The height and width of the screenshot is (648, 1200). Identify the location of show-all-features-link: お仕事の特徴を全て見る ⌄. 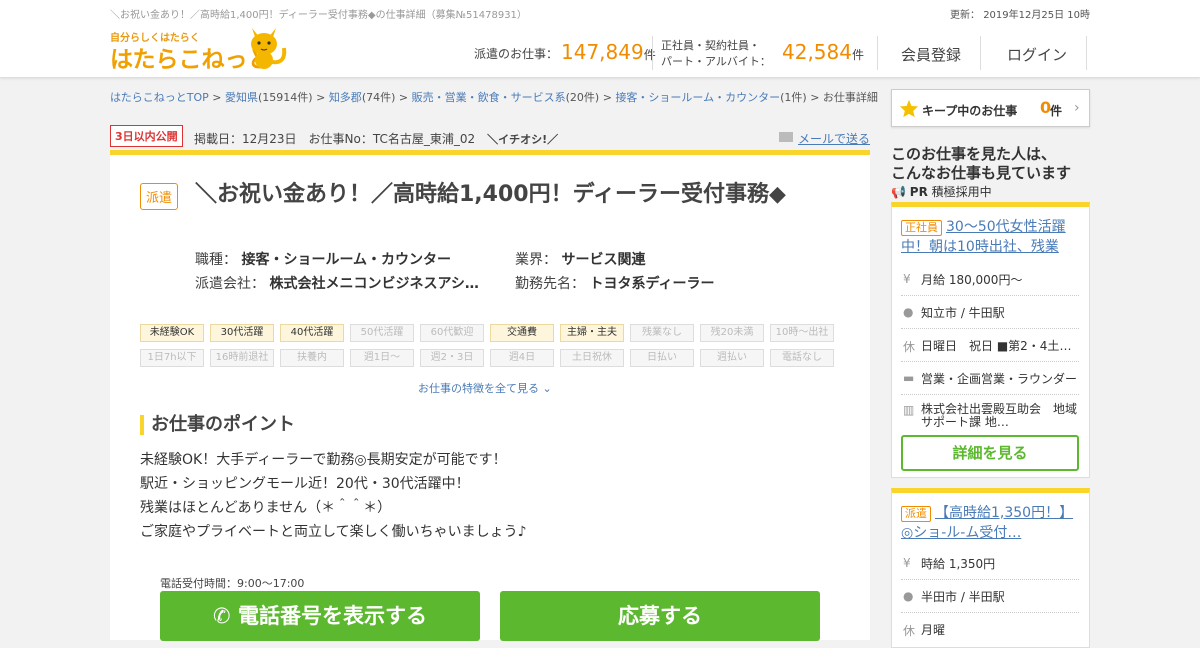
(485, 388).